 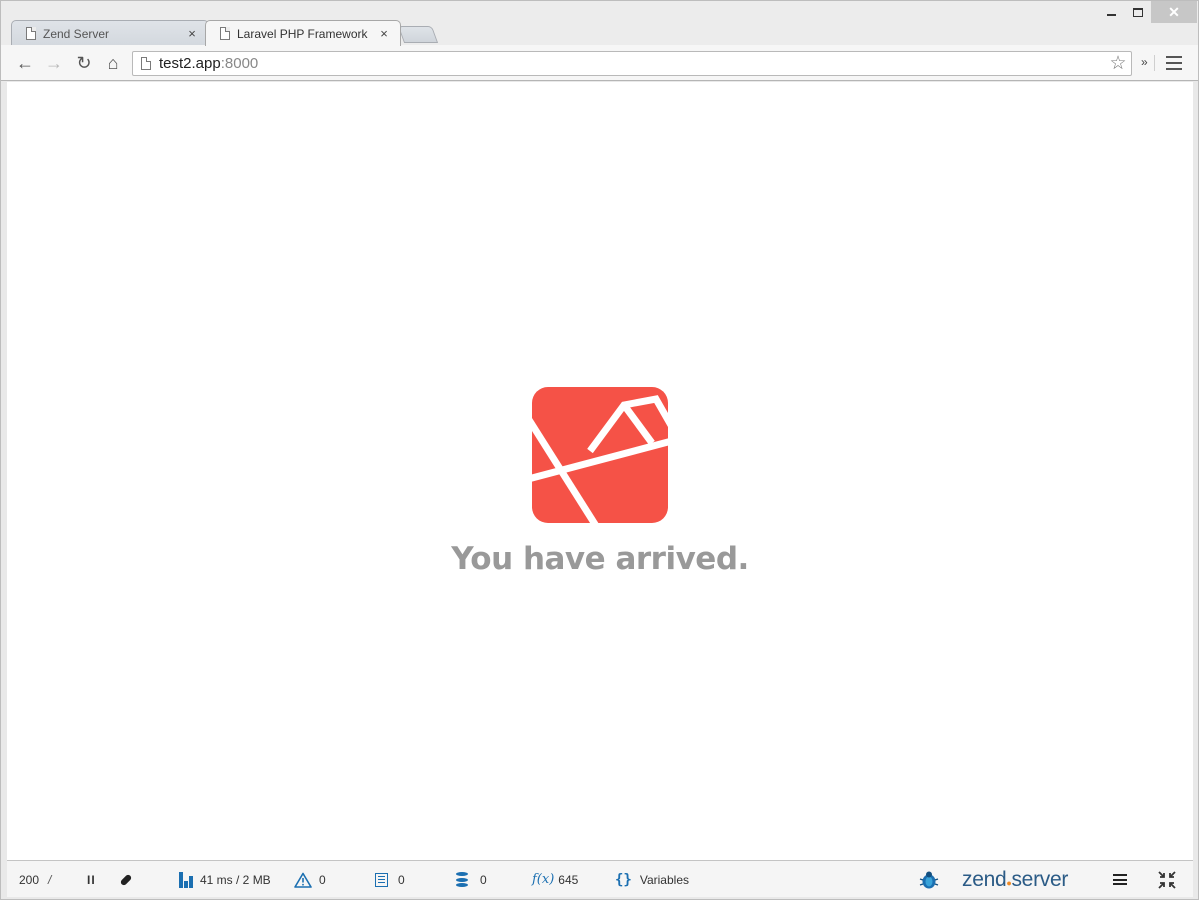 I want to click on pause-button: II, so click(x=91, y=879).